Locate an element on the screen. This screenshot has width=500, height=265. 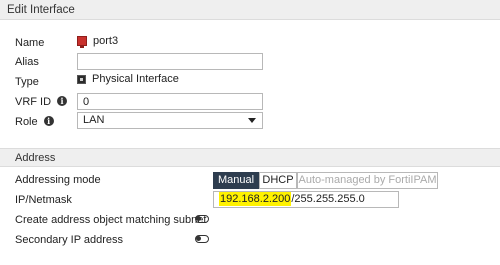
ip-address-value: 192.168.2.200 is located at coordinates (255, 199).